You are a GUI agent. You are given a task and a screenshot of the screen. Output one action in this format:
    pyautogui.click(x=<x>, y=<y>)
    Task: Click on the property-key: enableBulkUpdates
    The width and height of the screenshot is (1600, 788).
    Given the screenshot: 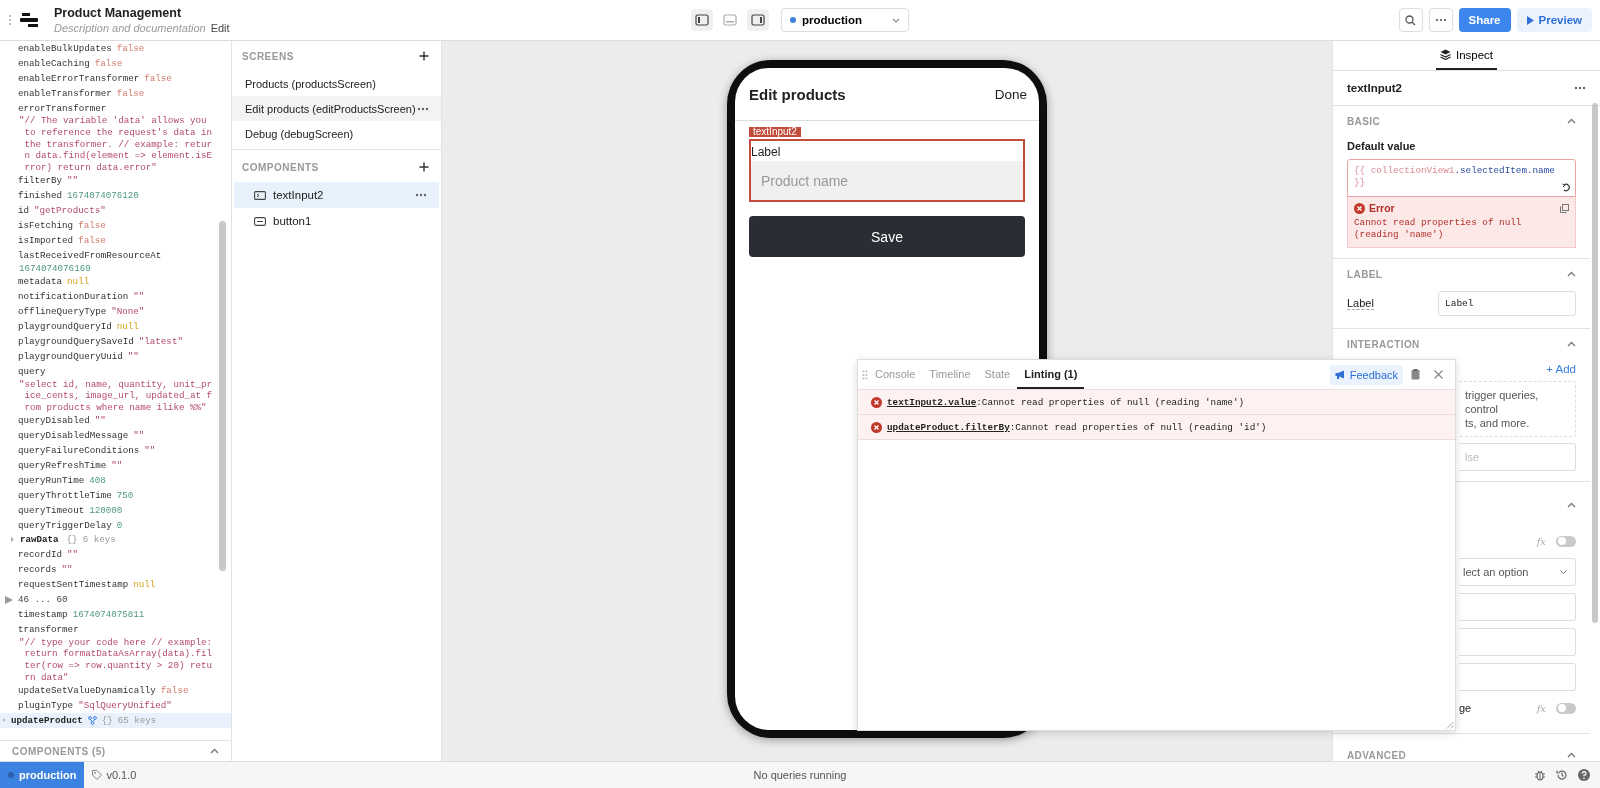 What is the action you would take?
    pyautogui.click(x=65, y=48)
    